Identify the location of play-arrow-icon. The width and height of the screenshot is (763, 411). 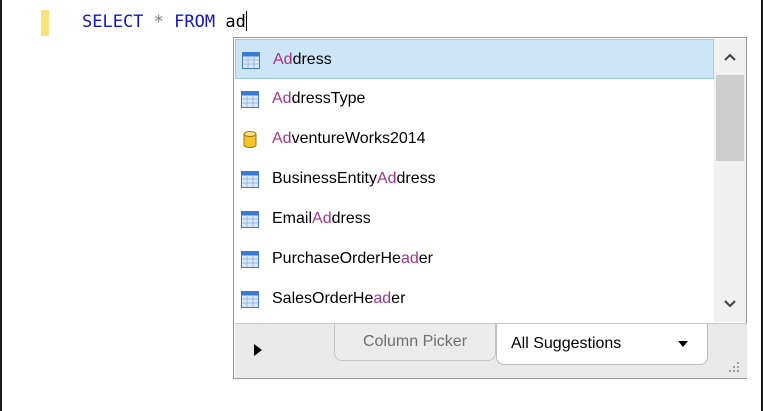
(258, 350).